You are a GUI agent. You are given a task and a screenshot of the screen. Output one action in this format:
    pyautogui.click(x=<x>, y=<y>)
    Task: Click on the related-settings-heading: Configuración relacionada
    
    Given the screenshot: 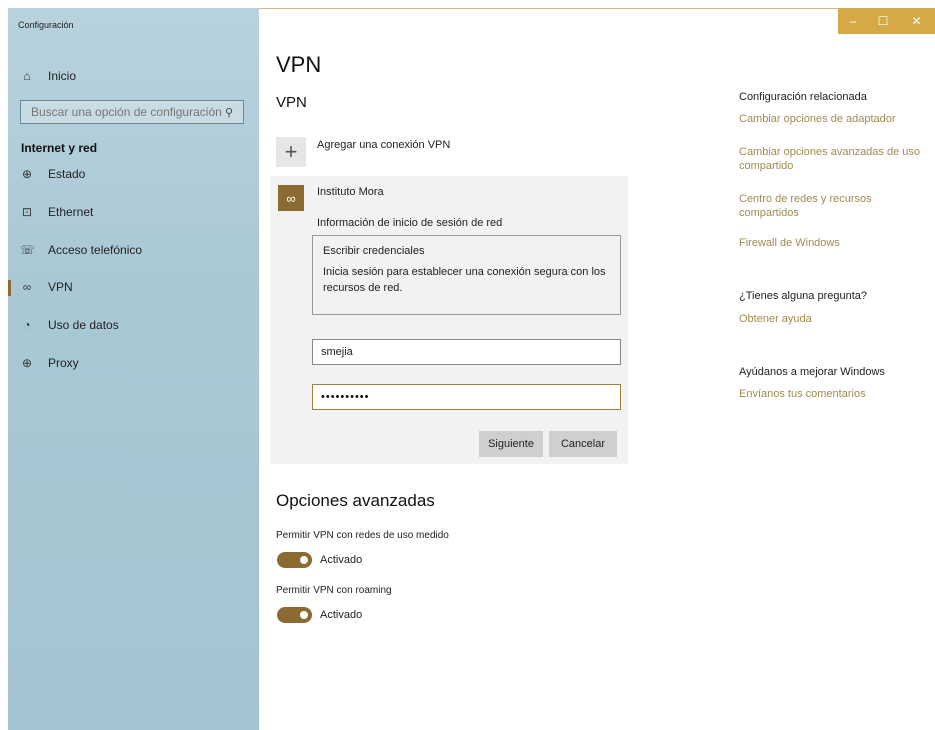 What is the action you would take?
    pyautogui.click(x=803, y=97)
    